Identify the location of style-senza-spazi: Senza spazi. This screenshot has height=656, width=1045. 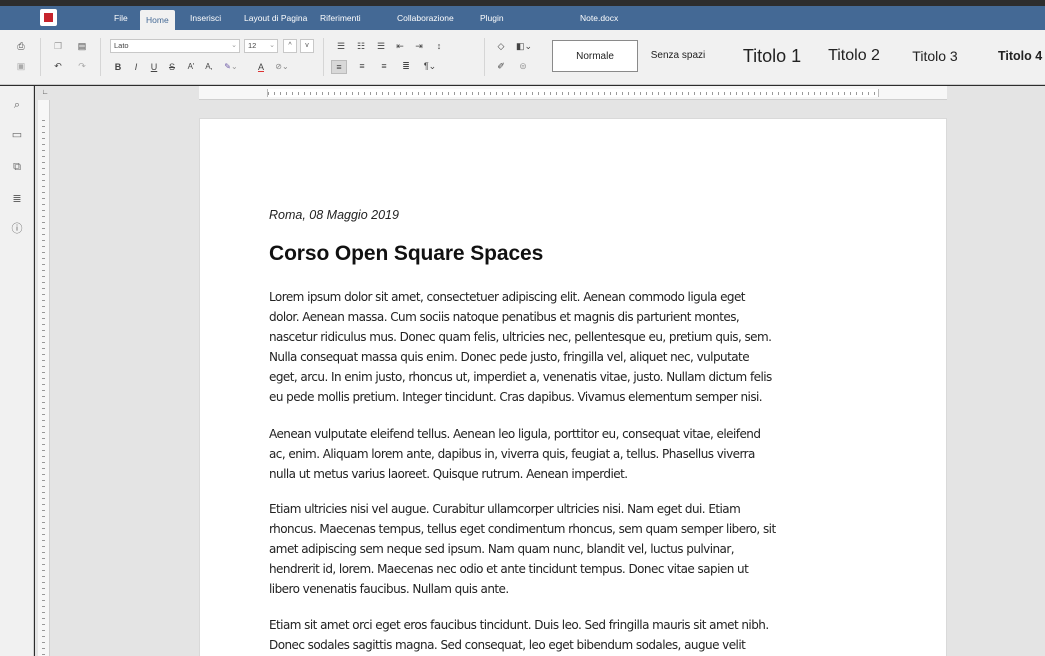
(678, 56).